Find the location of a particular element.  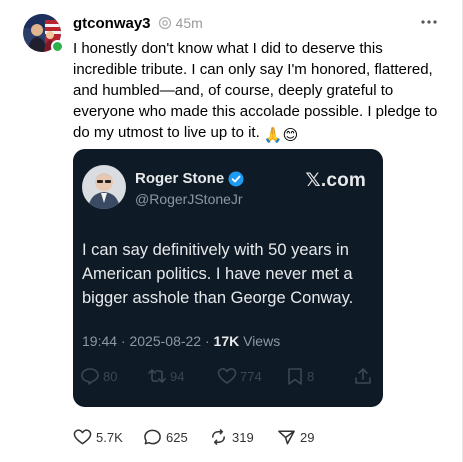

post-header: gtconway3 45m is located at coordinates (138, 23).